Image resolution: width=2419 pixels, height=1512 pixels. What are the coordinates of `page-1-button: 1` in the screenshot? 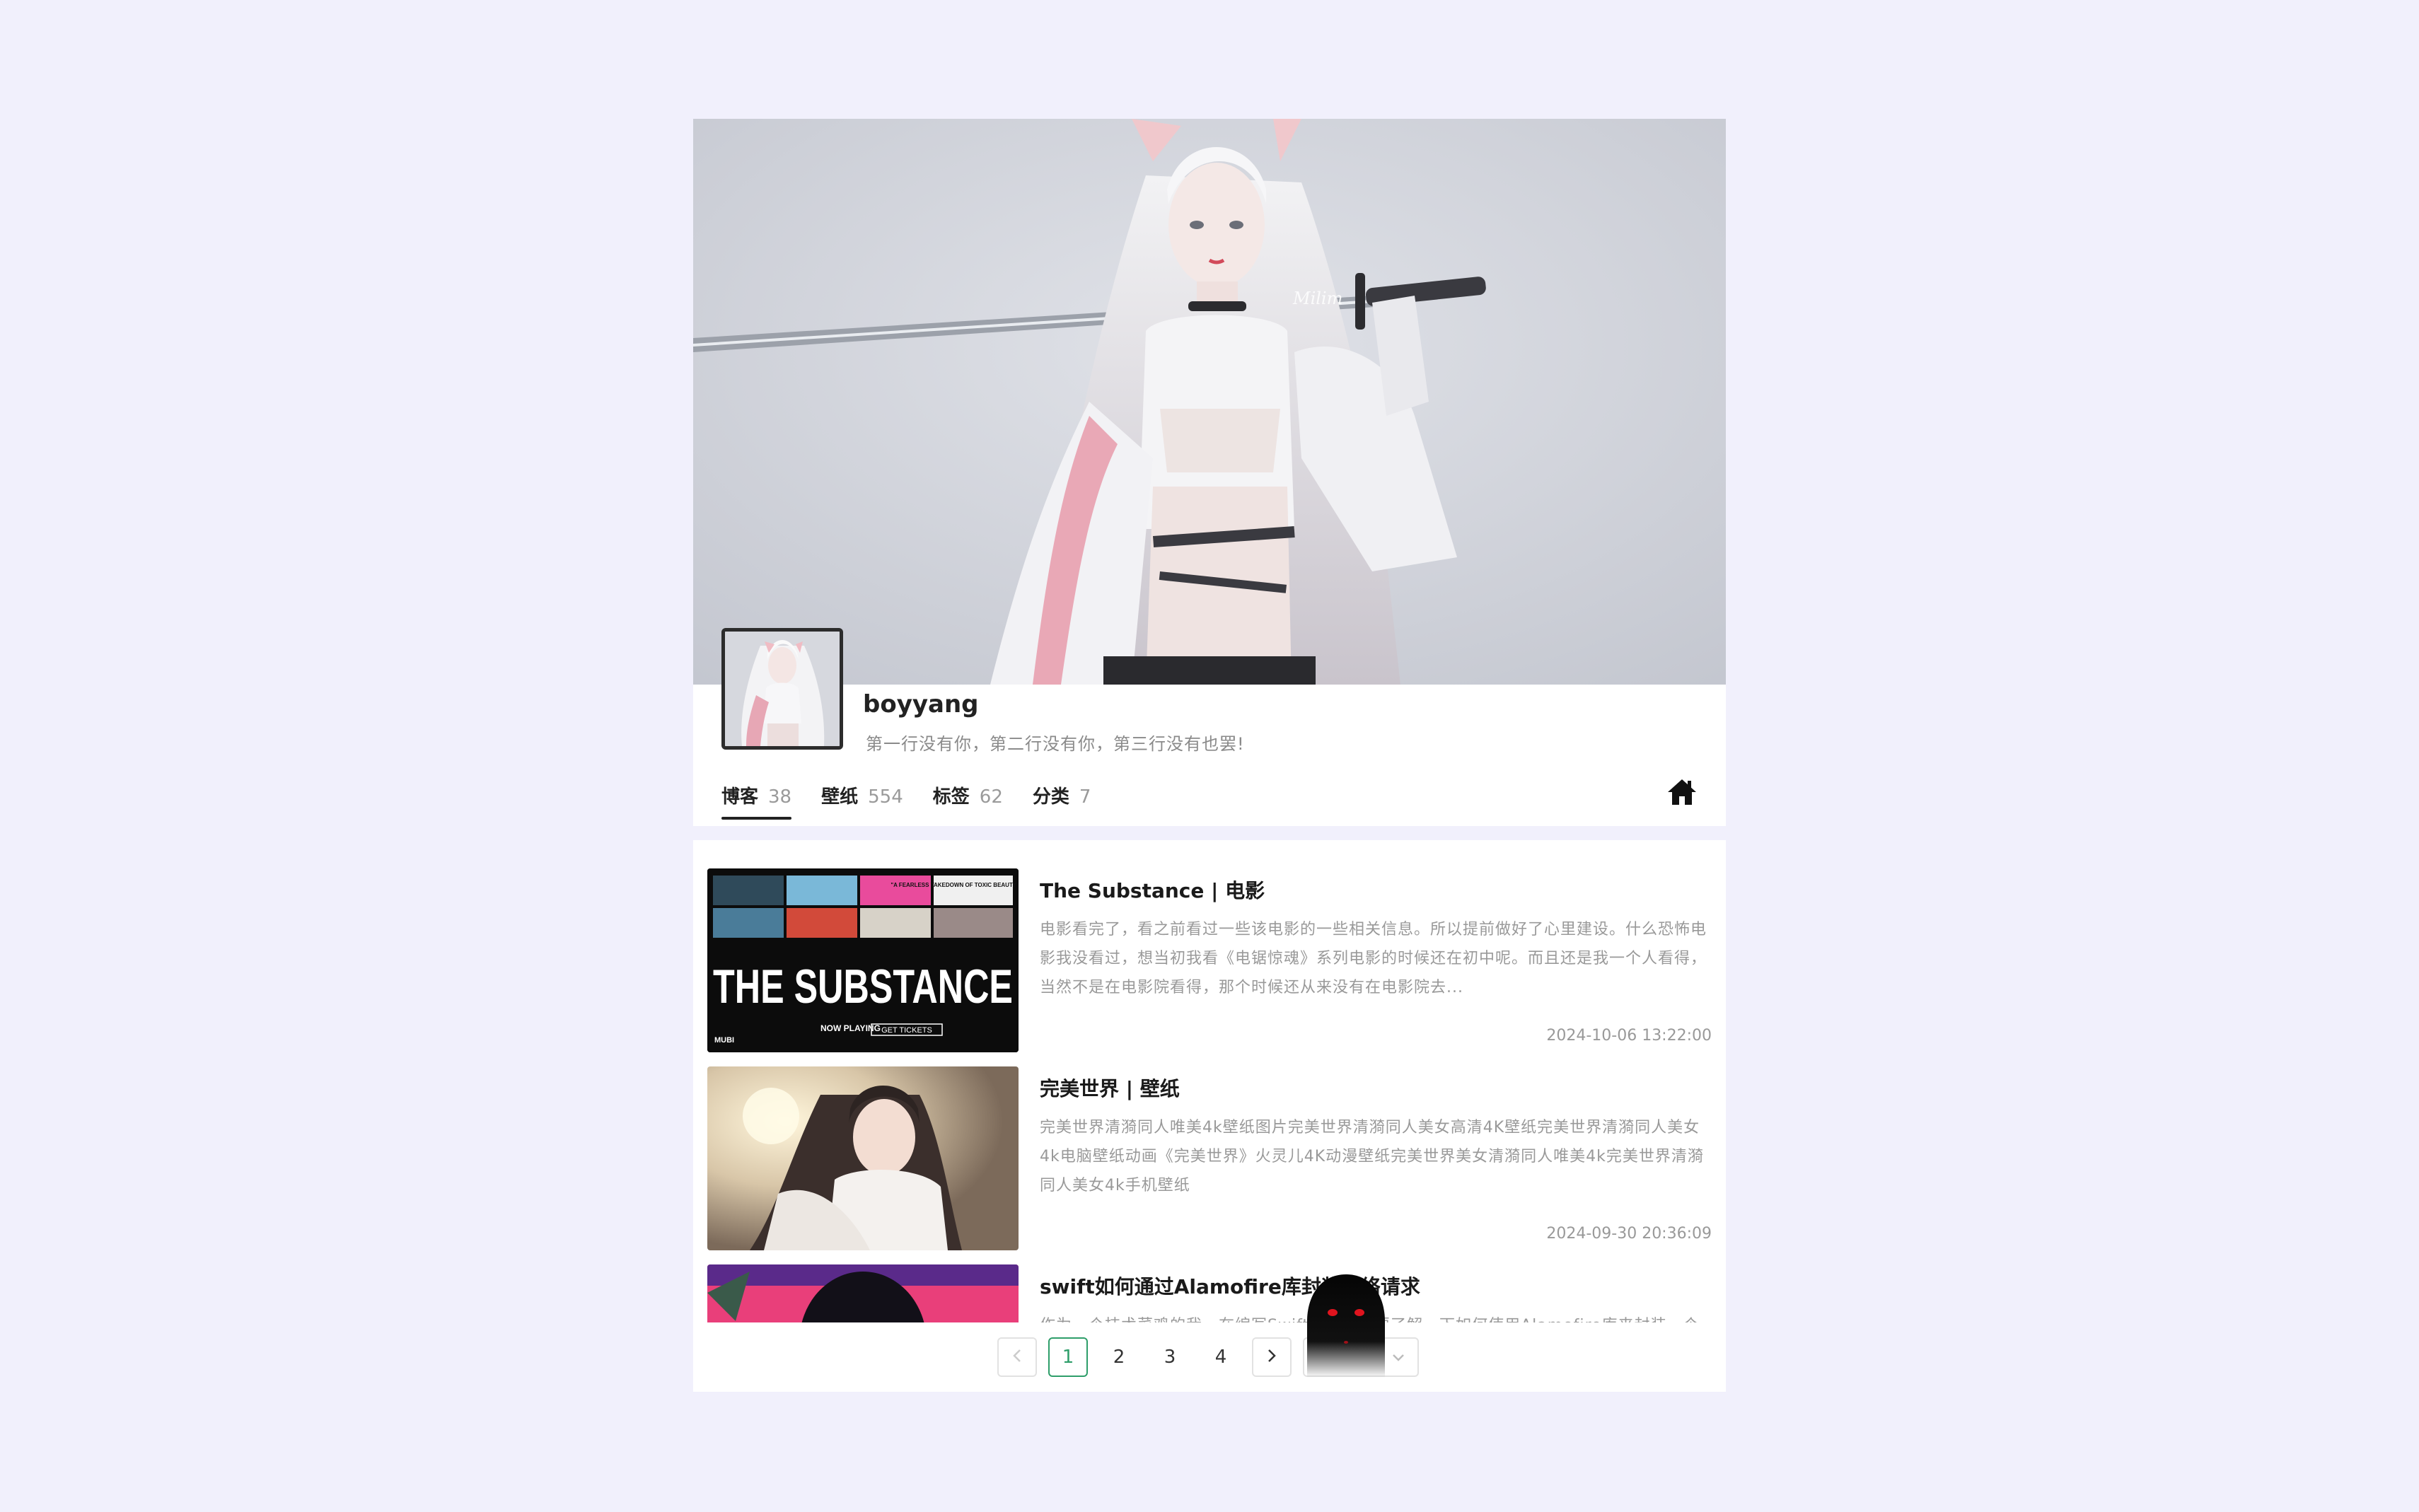 It's located at (1068, 1357).